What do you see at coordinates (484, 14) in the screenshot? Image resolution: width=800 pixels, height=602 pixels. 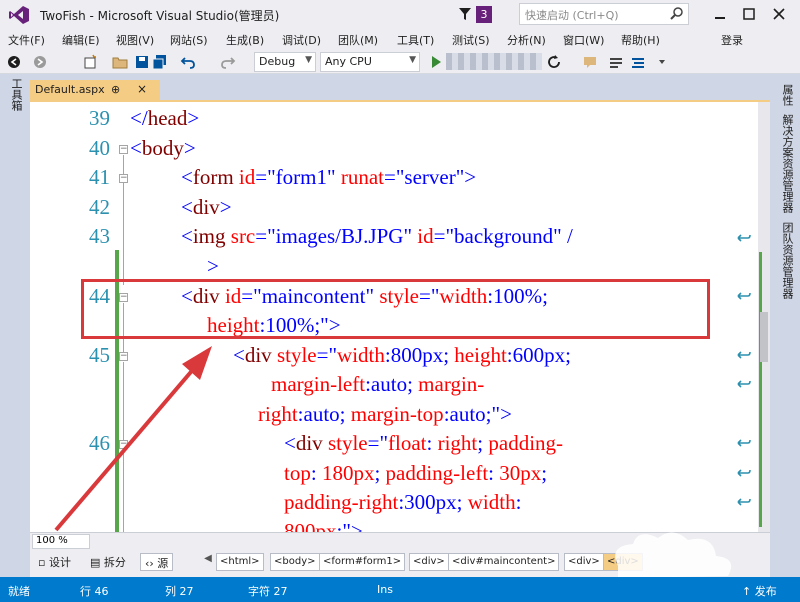 I see `notification-badge: 3` at bounding box center [484, 14].